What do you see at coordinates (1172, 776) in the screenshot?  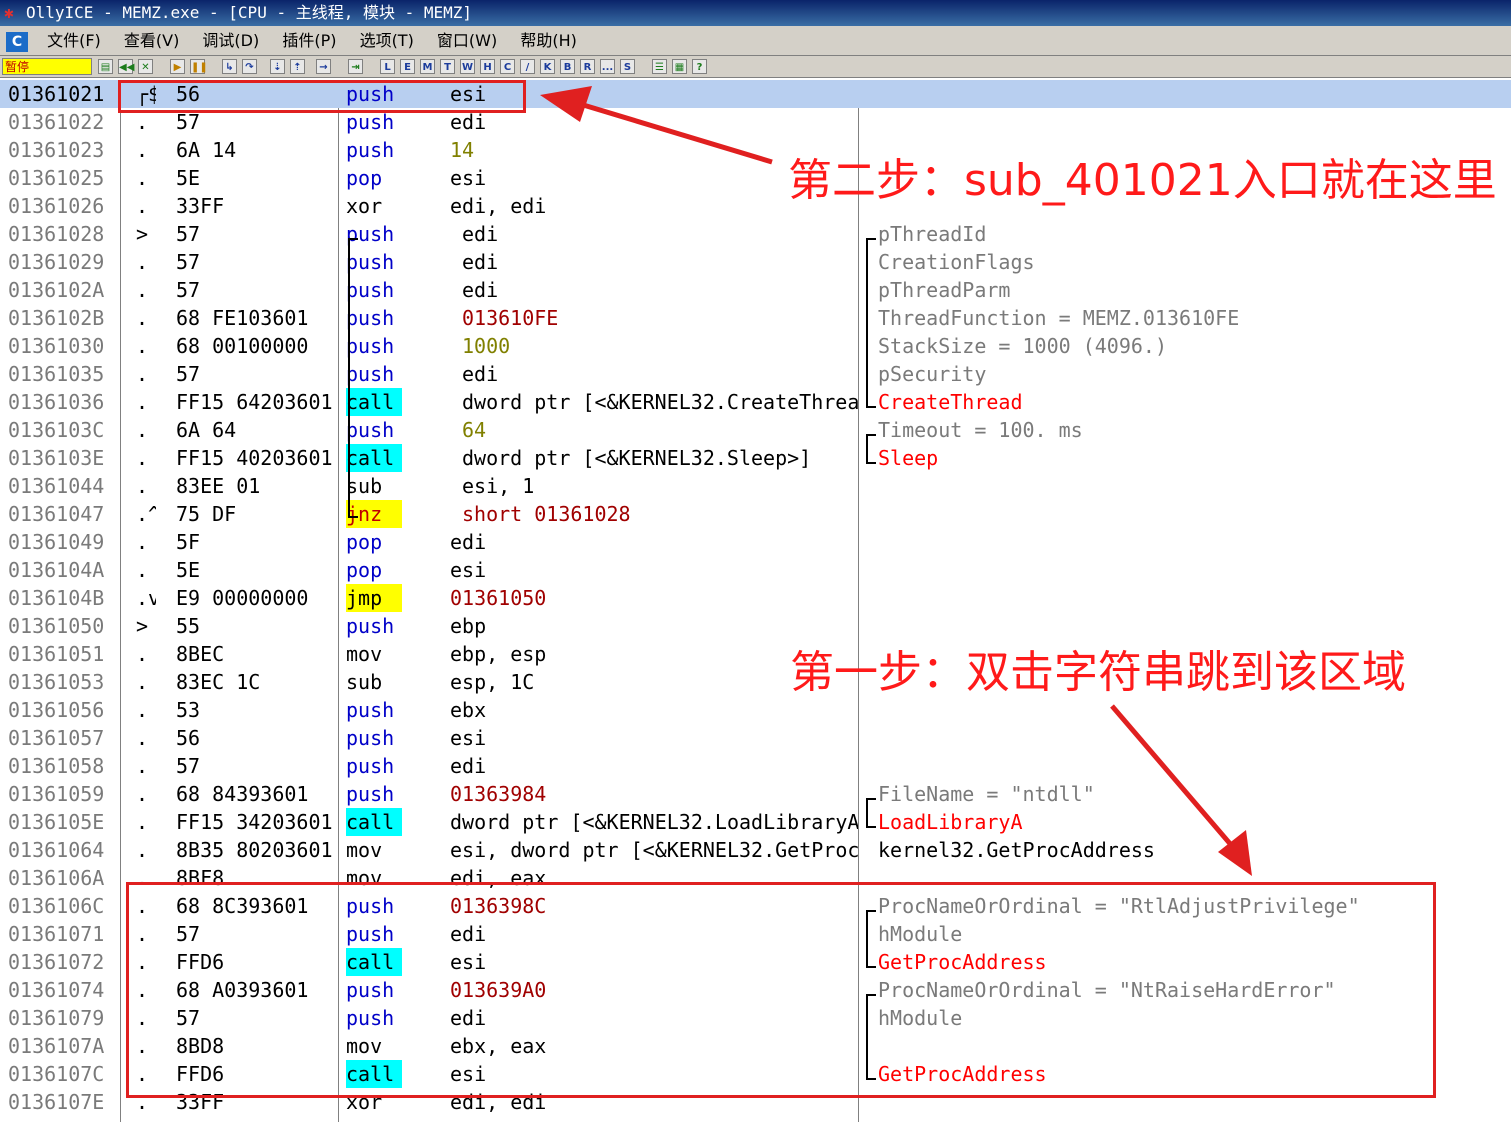 I see `arrow-step1-line` at bounding box center [1172, 776].